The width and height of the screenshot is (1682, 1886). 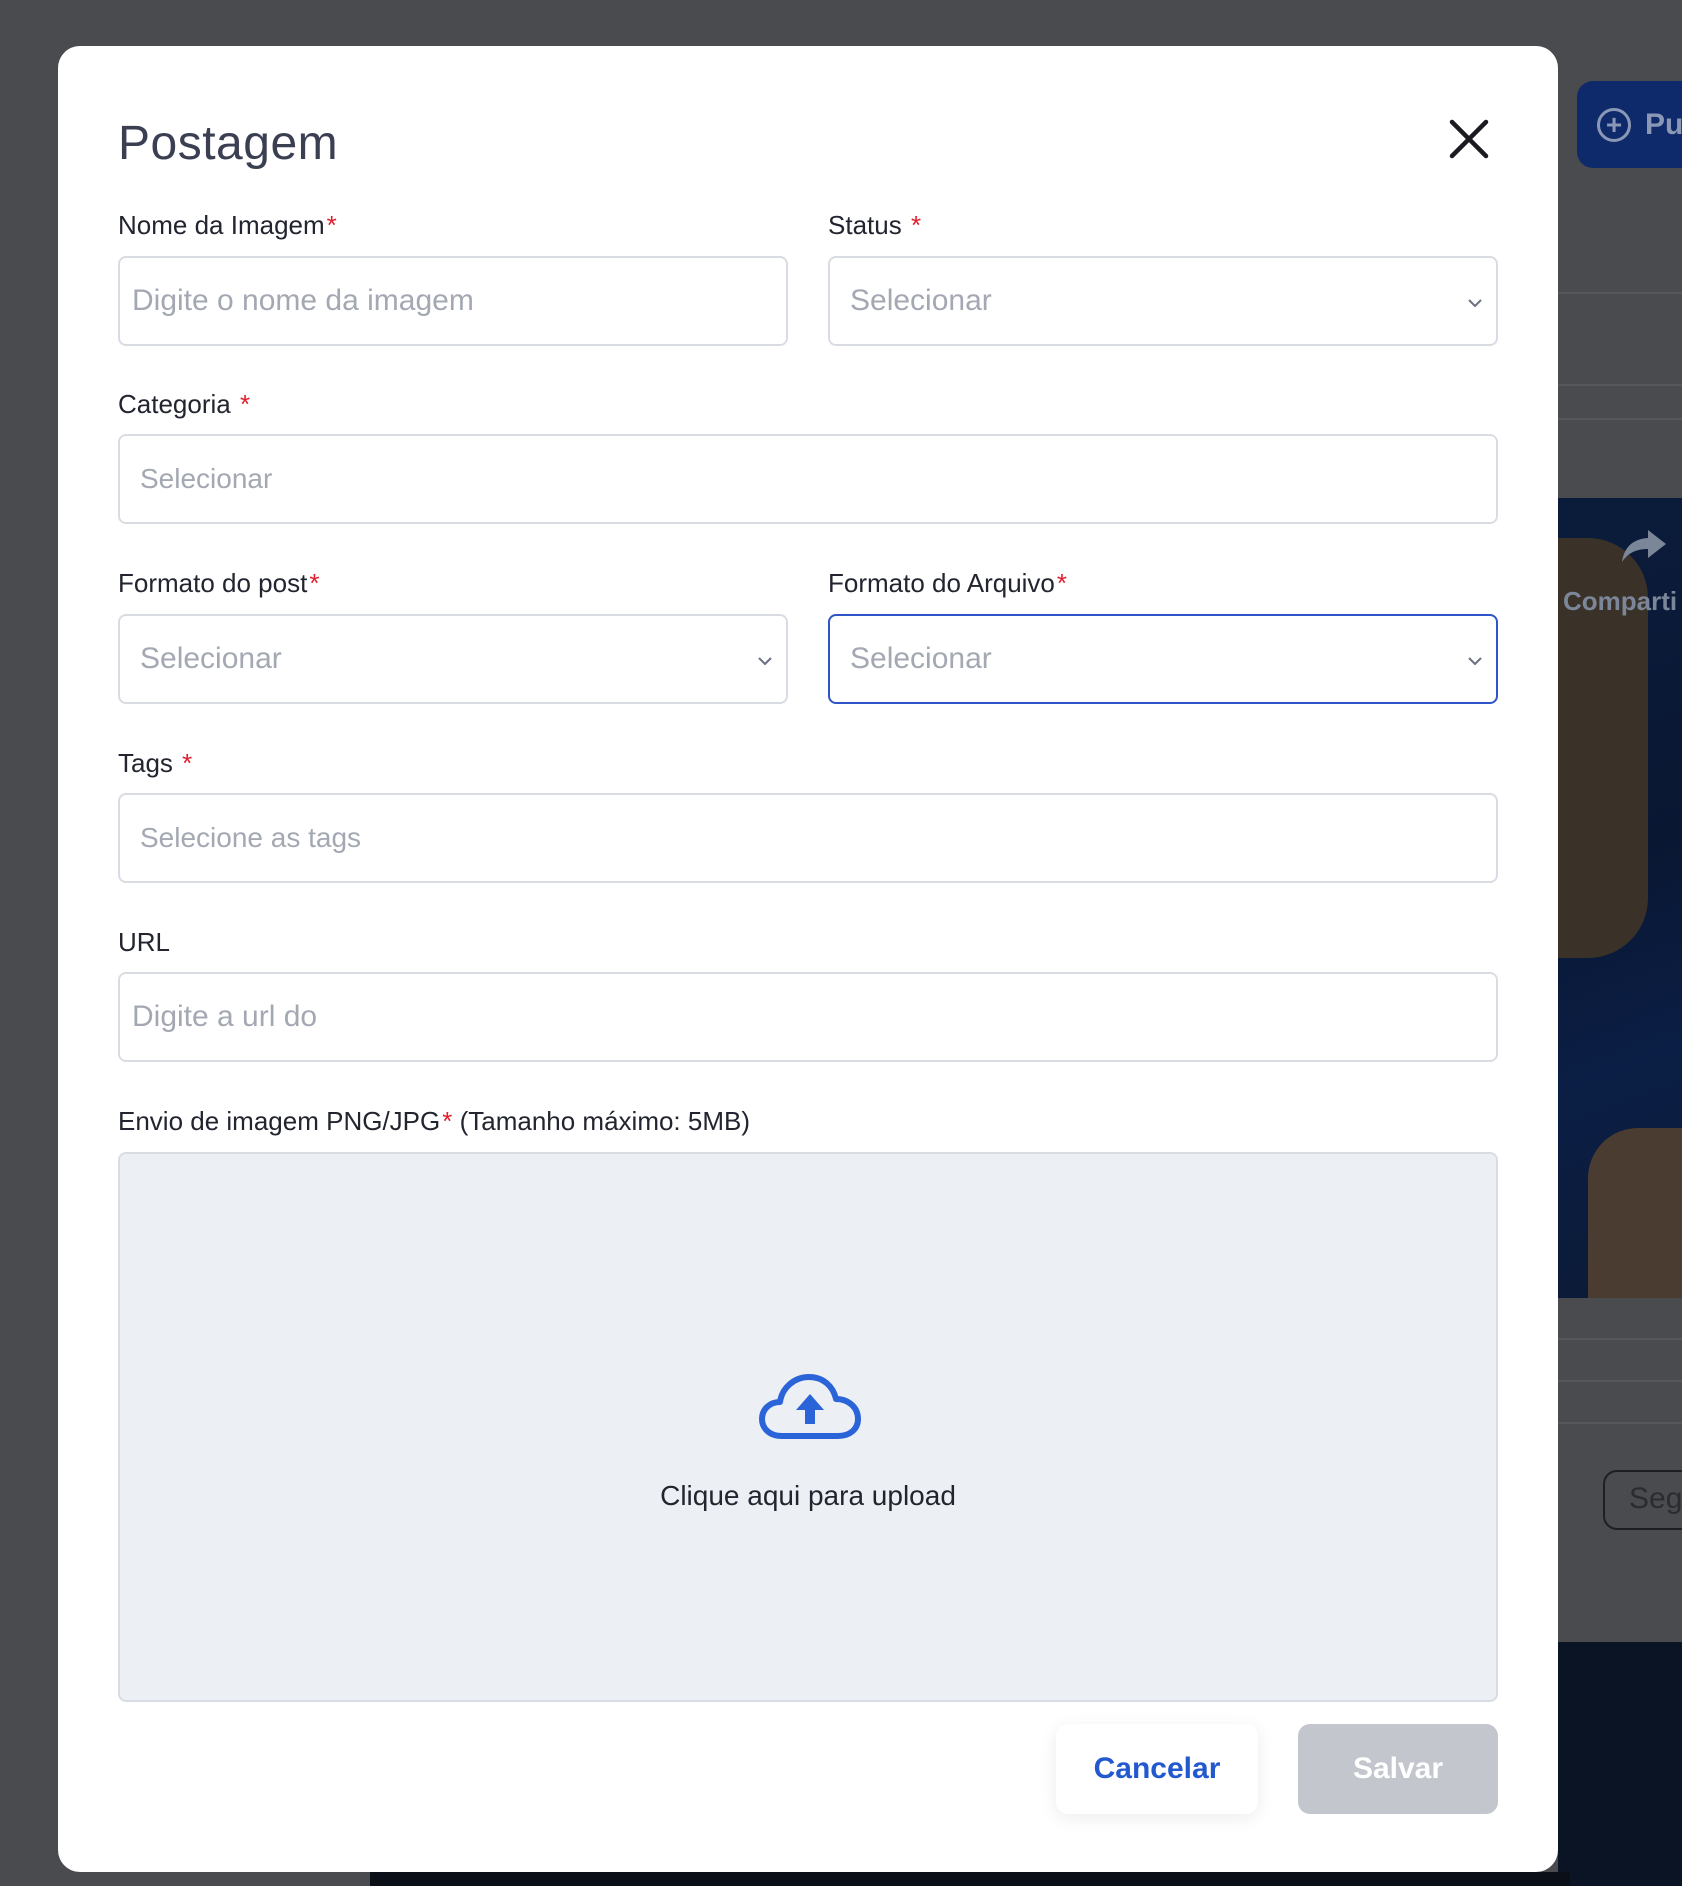 What do you see at coordinates (1157, 1769) in the screenshot?
I see `cancel-button: Cancelar` at bounding box center [1157, 1769].